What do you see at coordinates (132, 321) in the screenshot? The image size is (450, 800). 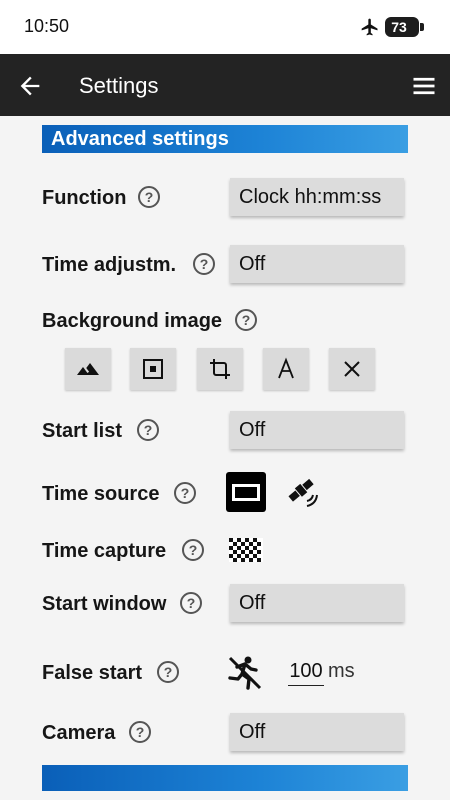 I see `background-image-label: Background image` at bounding box center [132, 321].